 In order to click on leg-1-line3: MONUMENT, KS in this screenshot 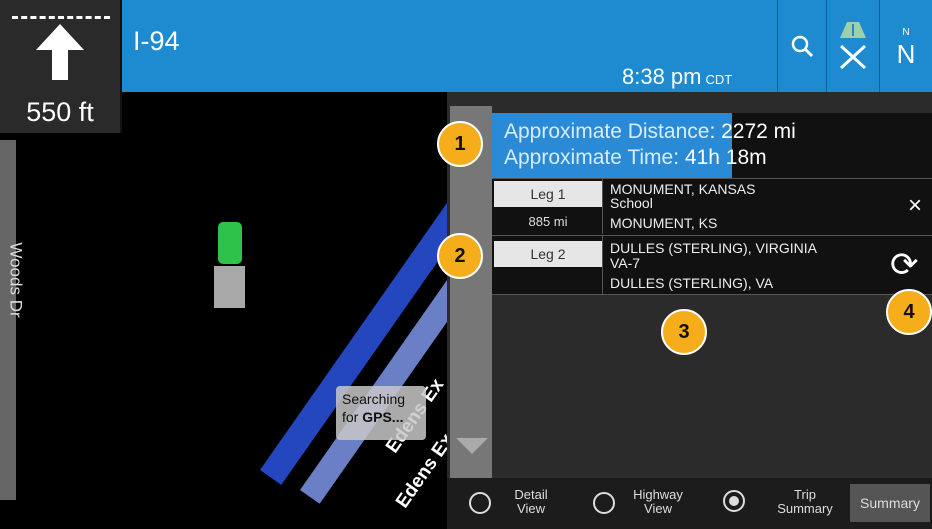, I will do `click(664, 223)`.